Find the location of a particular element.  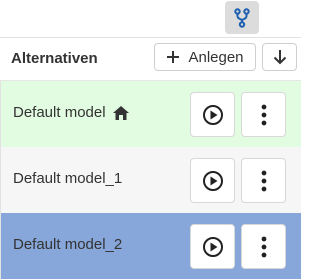

row-label: Default model_2 is located at coordinates (67, 244).